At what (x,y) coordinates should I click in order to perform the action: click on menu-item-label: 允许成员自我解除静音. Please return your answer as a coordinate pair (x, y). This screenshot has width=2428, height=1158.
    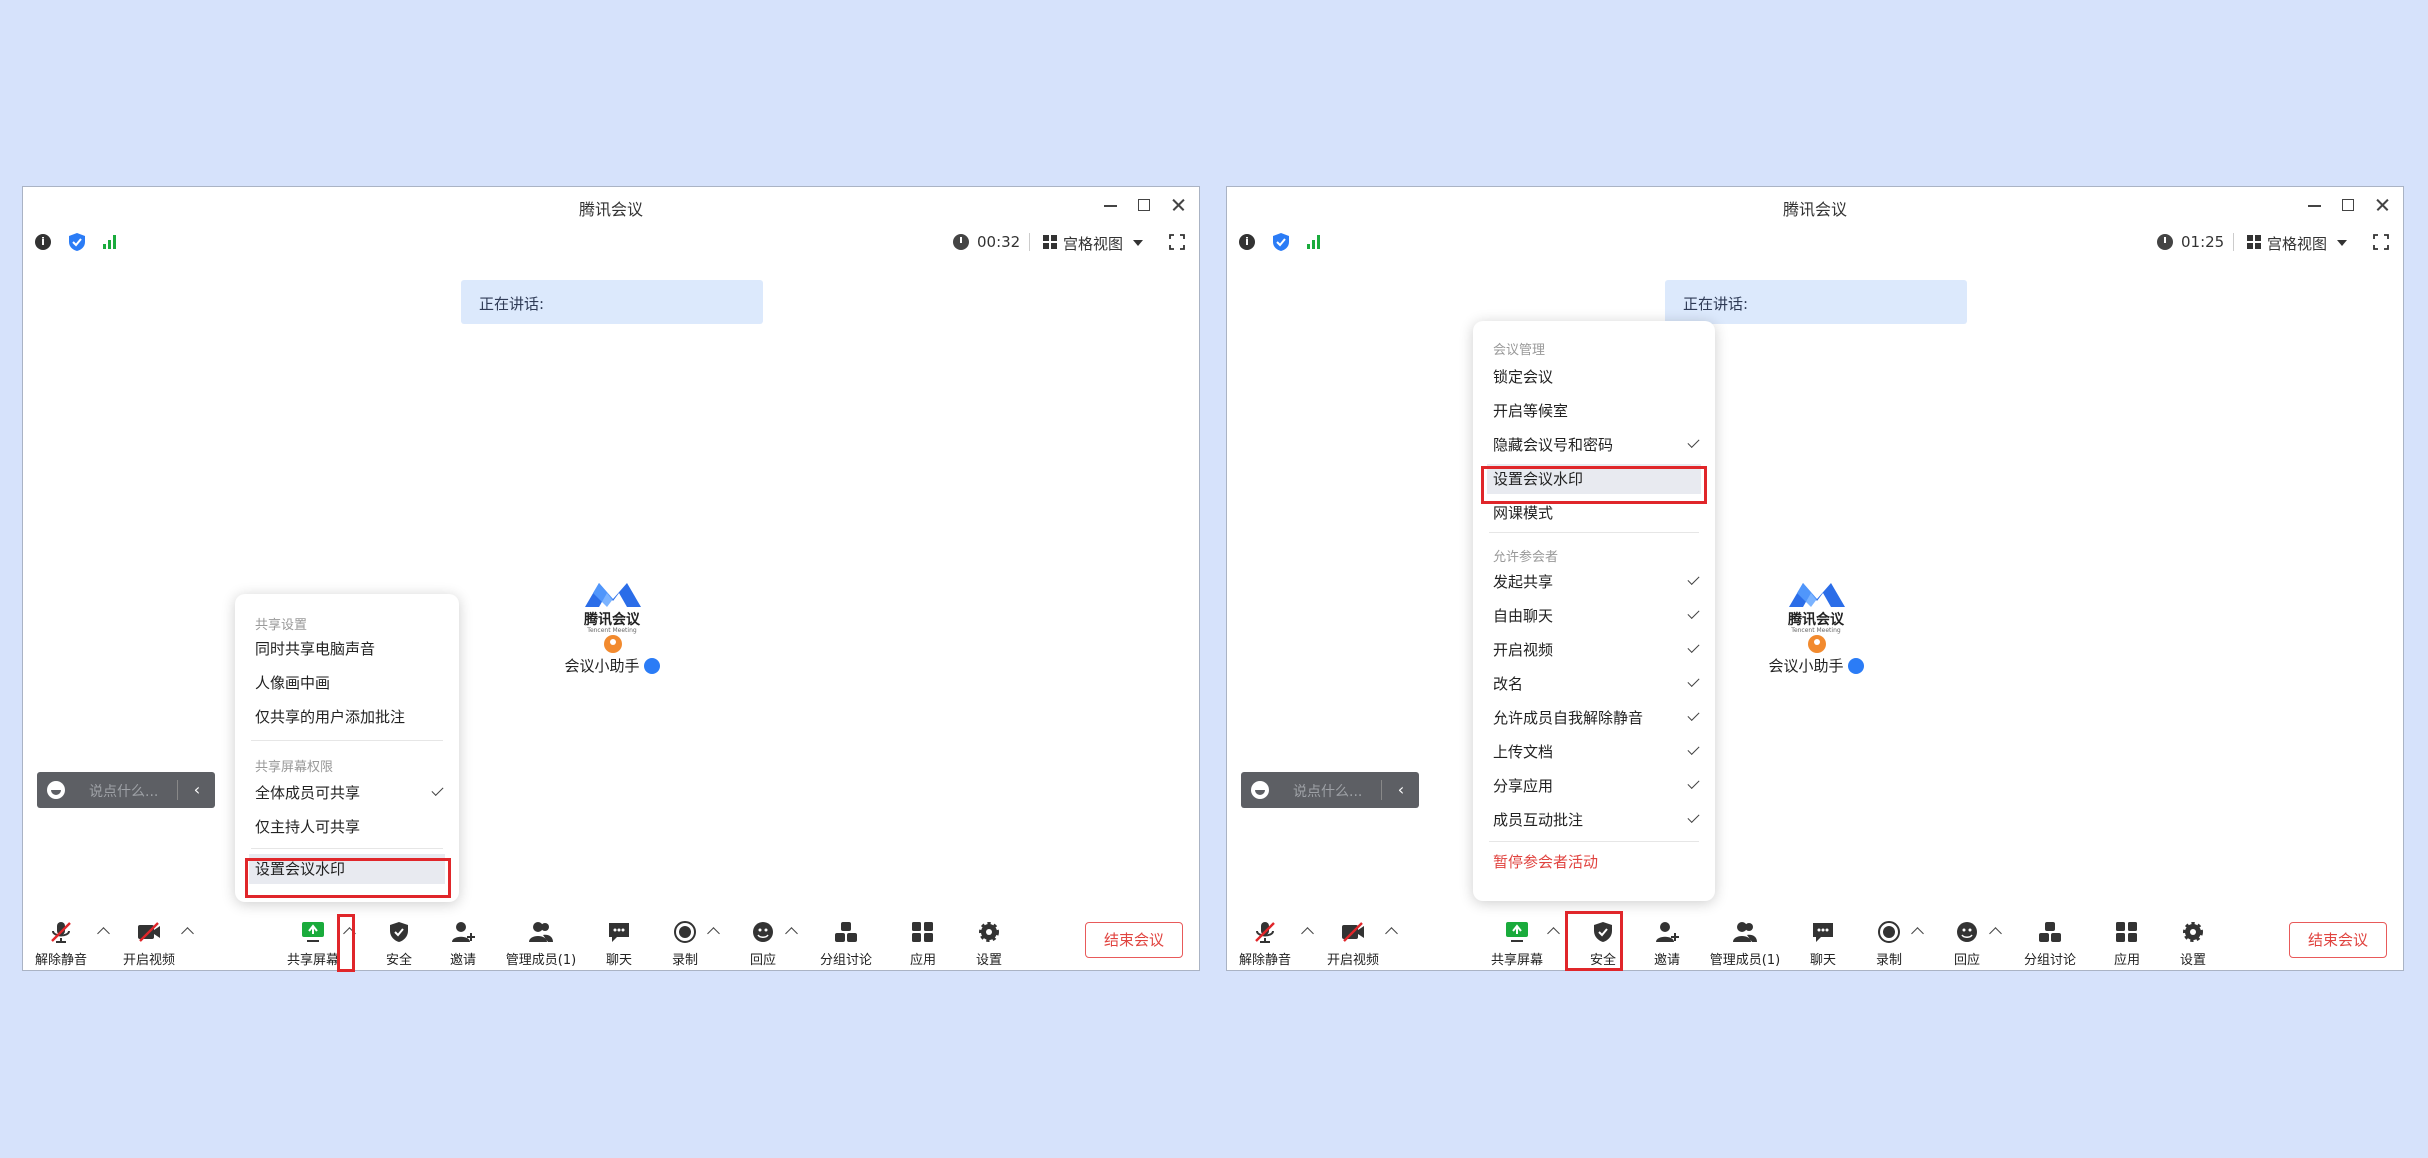
    Looking at the image, I should click on (1568, 718).